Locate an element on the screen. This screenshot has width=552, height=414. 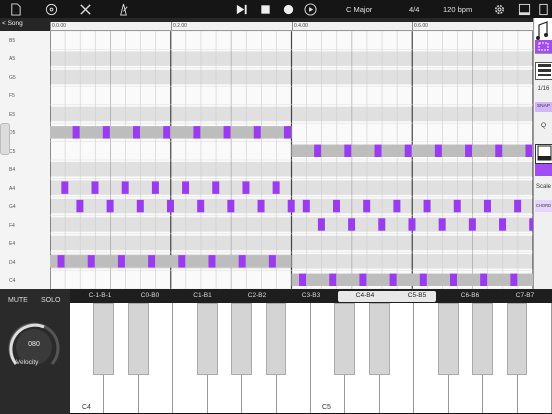
tempo-display: 120 bpm is located at coordinates (457, 9).